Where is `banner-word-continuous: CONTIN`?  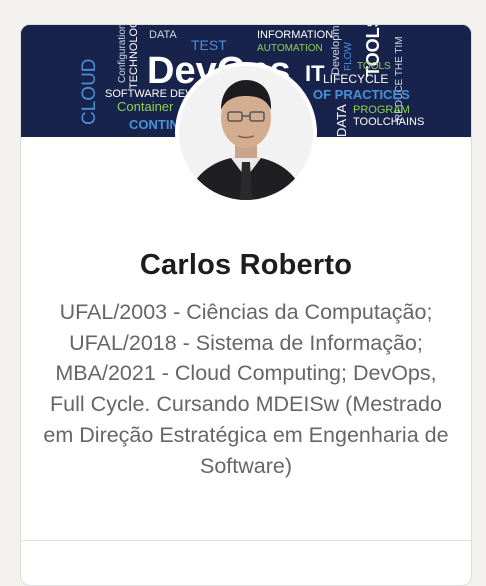
banner-word-continuous: CONTIN is located at coordinates (154, 124).